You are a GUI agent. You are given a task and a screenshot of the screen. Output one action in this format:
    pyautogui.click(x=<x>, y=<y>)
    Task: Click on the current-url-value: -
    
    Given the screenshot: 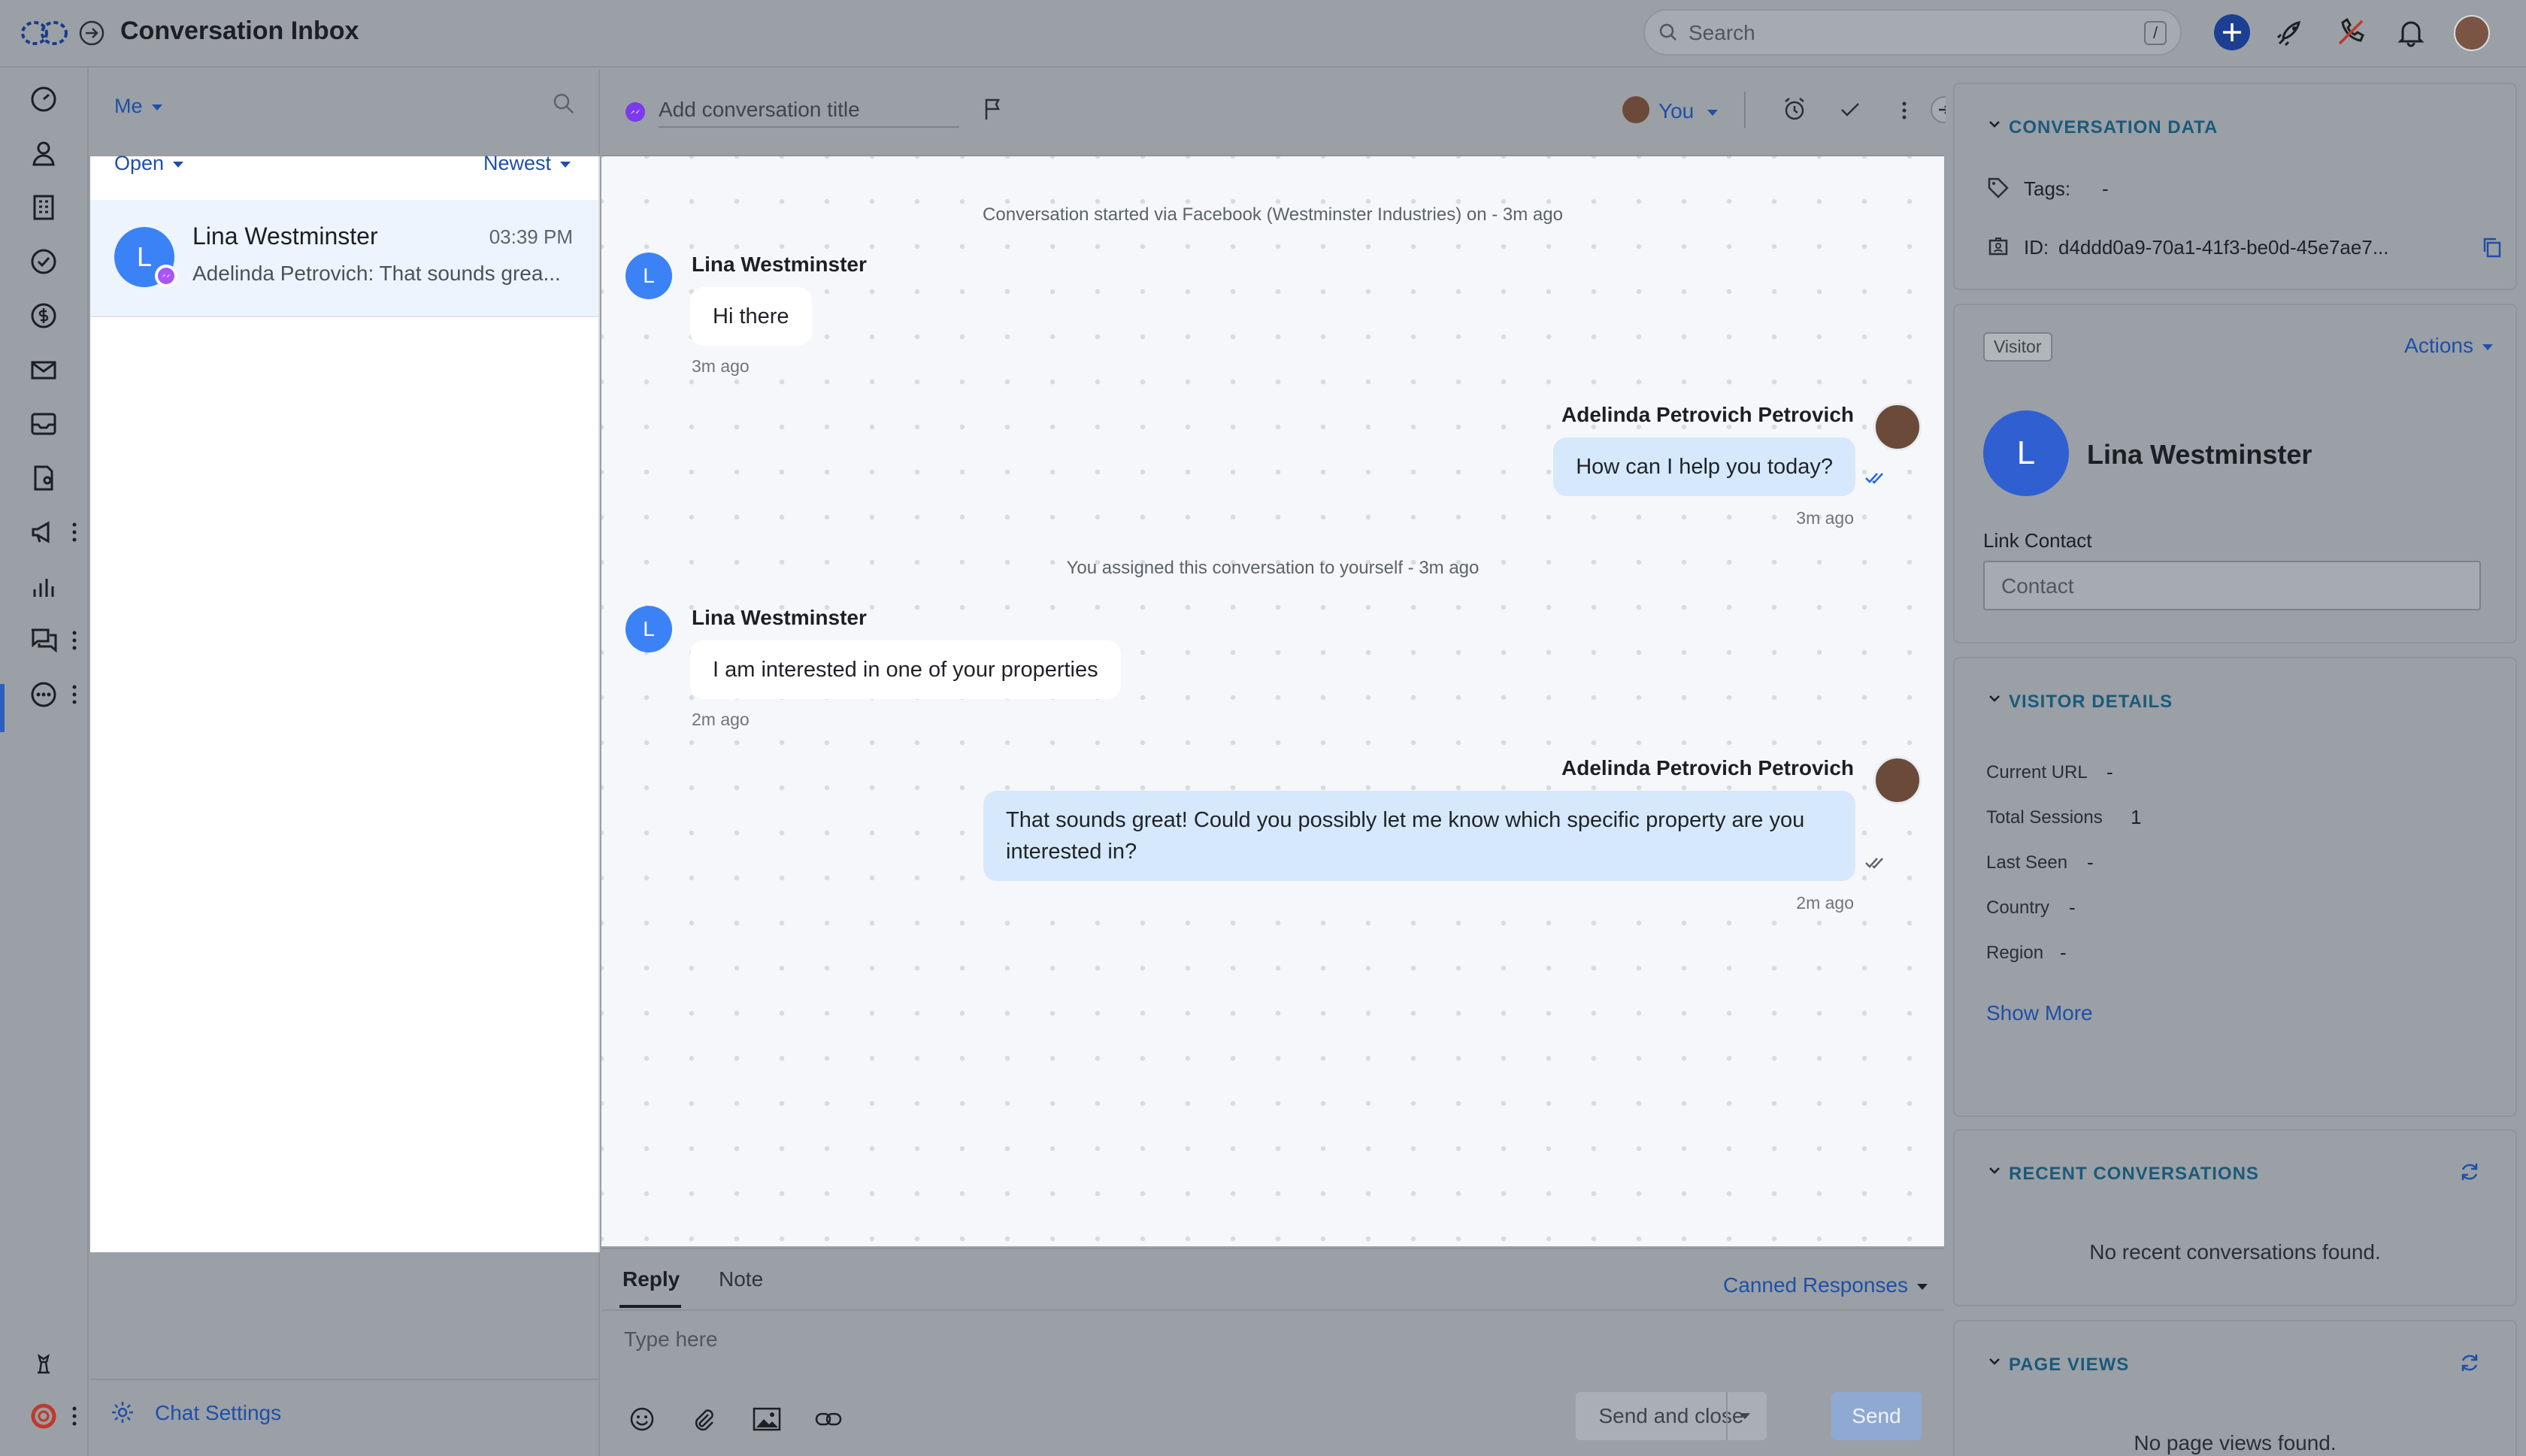 What is the action you would take?
    pyautogui.click(x=2110, y=772)
    